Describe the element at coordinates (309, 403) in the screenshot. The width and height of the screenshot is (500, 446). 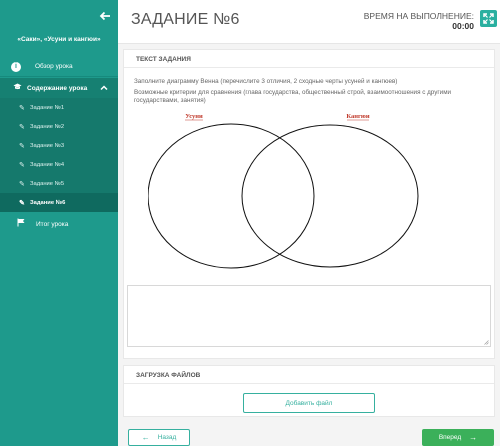
I see `add-file-button: Добавить файл` at that location.